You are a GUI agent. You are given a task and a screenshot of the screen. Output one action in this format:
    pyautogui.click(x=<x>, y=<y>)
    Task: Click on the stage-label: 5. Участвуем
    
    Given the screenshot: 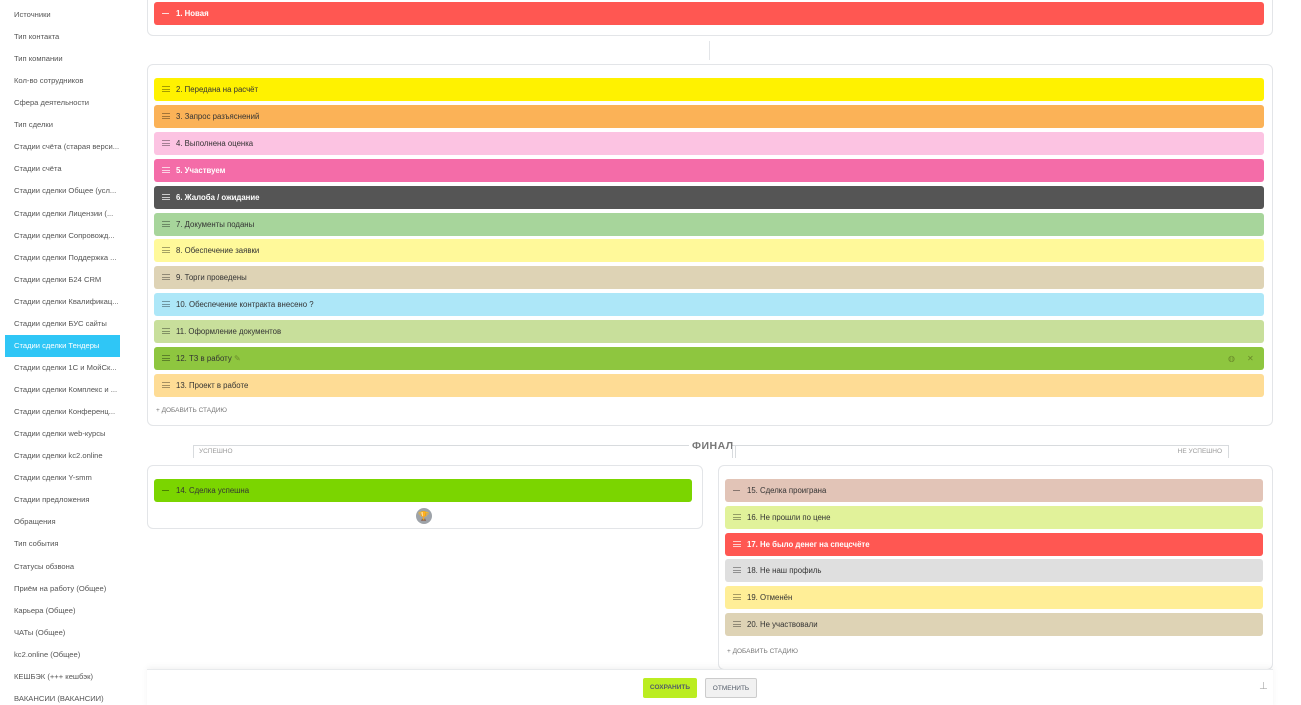 What is the action you would take?
    pyautogui.click(x=201, y=170)
    